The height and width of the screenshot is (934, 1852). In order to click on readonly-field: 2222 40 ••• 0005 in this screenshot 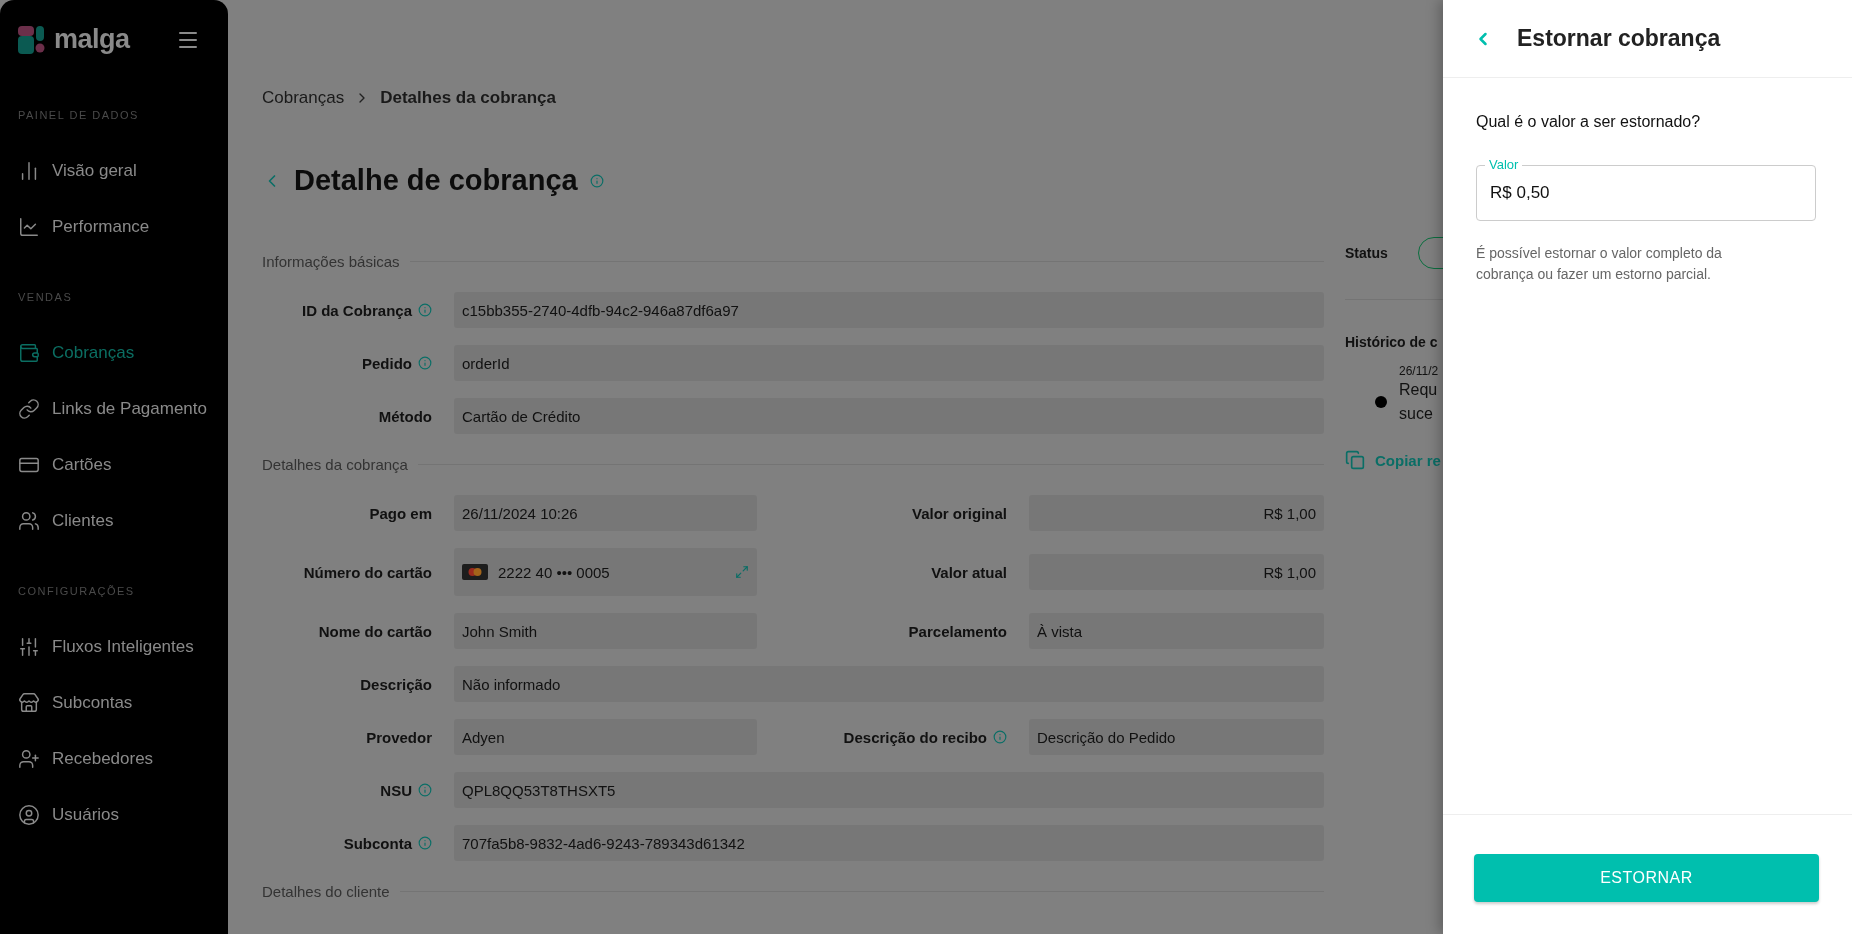, I will do `click(605, 572)`.